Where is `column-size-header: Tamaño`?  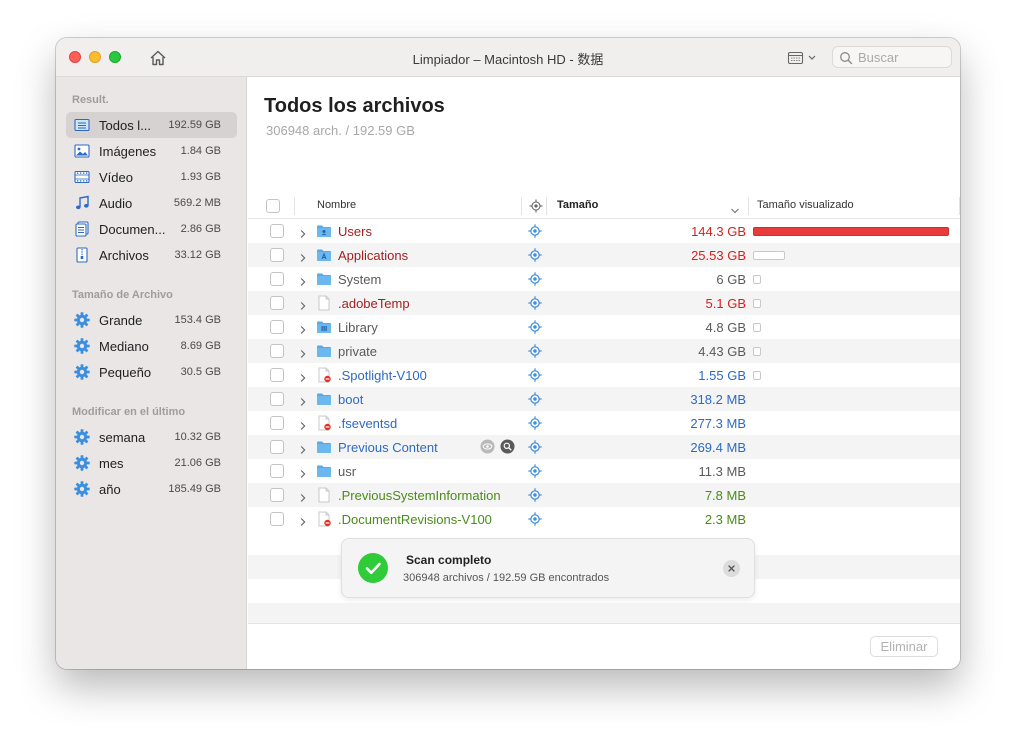 column-size-header: Tamaño is located at coordinates (577, 205).